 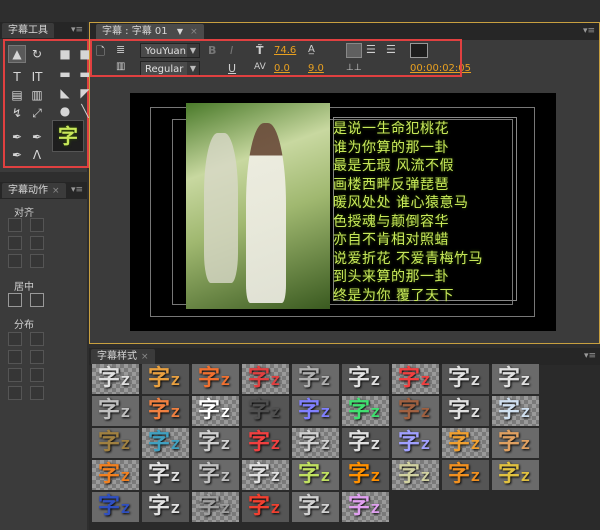 I want to click on vertical-type-tool-icon: IT, so click(x=37, y=77).